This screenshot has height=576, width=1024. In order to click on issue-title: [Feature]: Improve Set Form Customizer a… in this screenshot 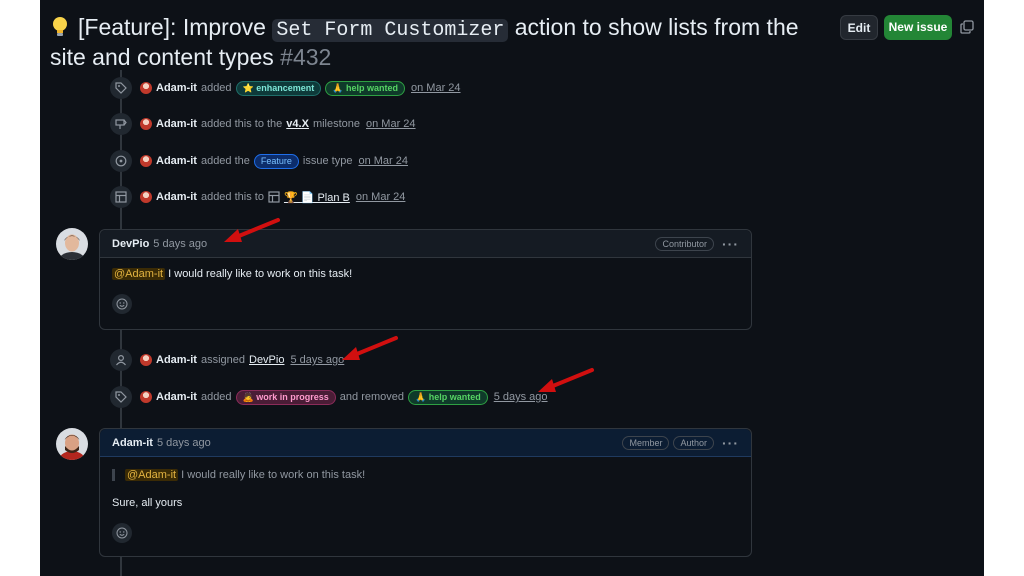, I will do `click(435, 42)`.